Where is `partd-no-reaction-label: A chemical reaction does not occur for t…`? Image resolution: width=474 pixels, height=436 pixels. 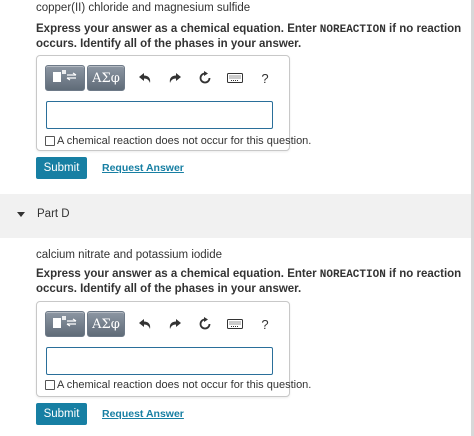
partd-no-reaction-label: A chemical reaction does not occur for t… is located at coordinates (184, 385).